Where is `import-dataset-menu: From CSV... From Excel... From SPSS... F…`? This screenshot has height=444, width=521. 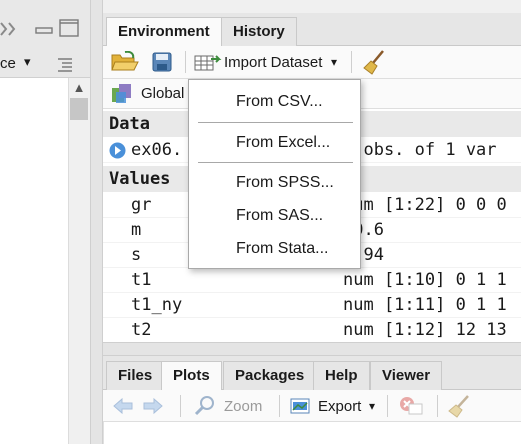
import-dataset-menu: From CSV... From Excel... From SPSS... F… is located at coordinates (274, 174).